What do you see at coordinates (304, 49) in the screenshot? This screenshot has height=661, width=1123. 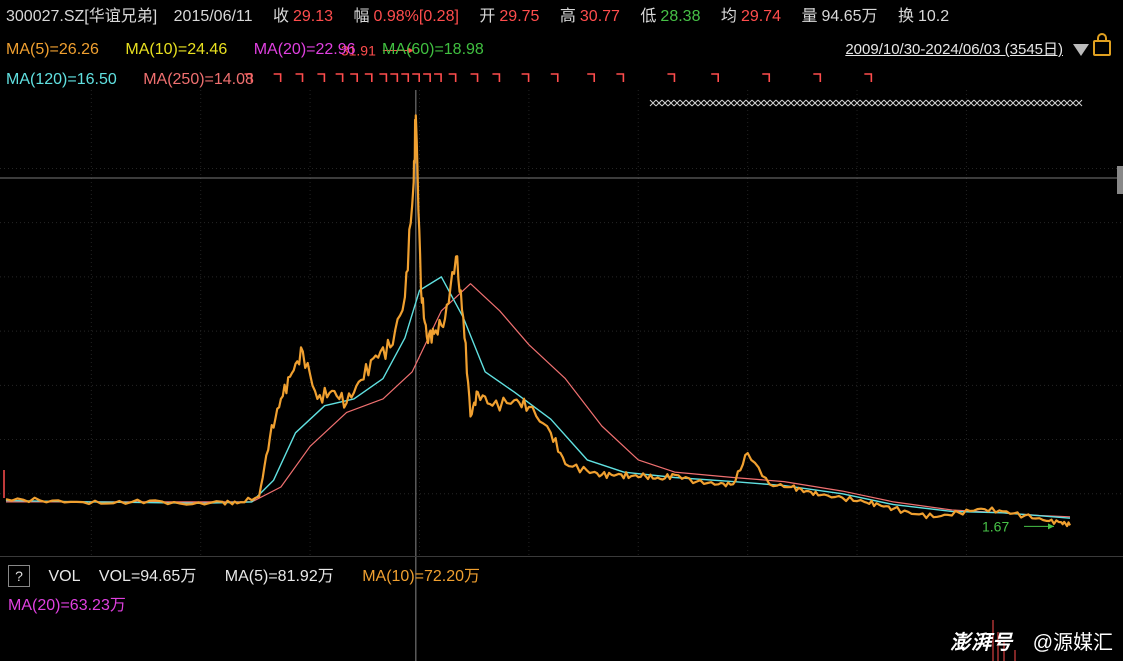 I see `ma20-legend: MA(20)=22.96` at bounding box center [304, 49].